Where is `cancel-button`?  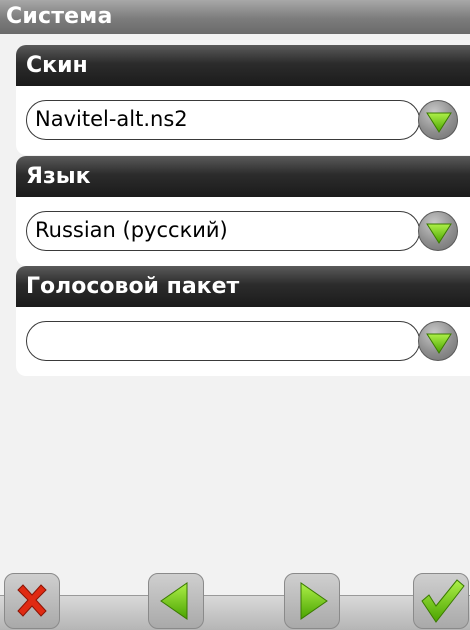 cancel-button is located at coordinates (32, 601).